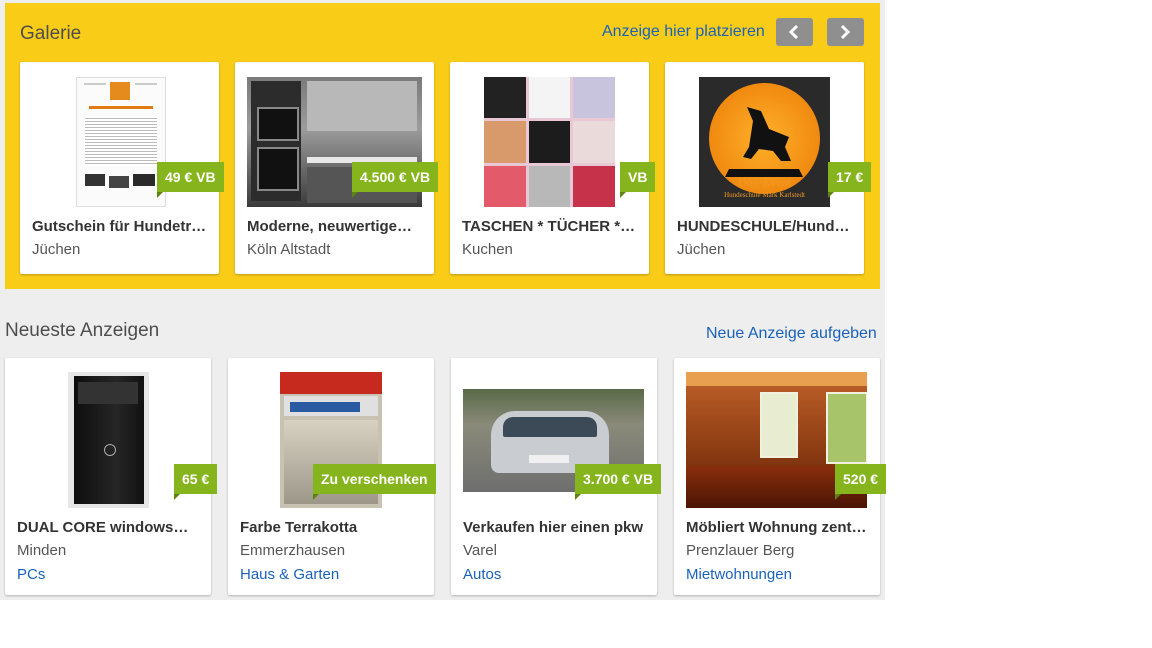  I want to click on card-title: Farbe Terrakotta, so click(299, 527).